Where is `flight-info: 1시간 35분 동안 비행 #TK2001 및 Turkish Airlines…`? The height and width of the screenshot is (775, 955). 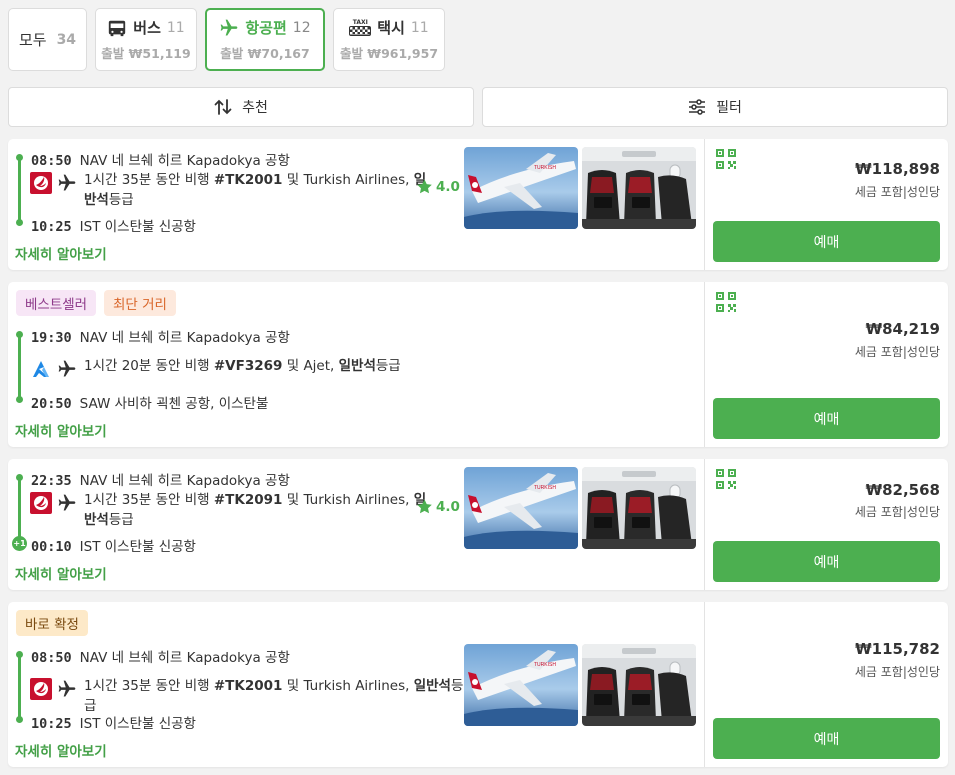
flight-info: 1시간 35분 동안 비행 #TK2001 및 Turkish Airlines… is located at coordinates (230, 190).